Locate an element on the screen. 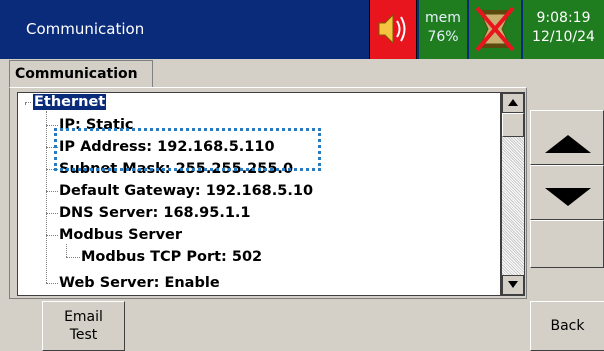  page-title: Communication is located at coordinates (85, 29).